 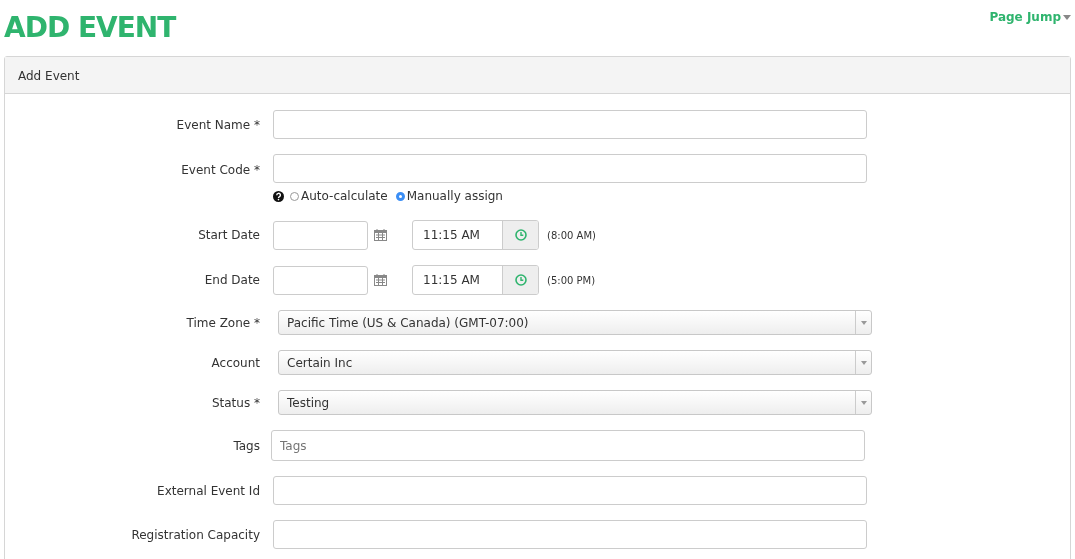 I want to click on tags-field: Tags, so click(x=568, y=445).